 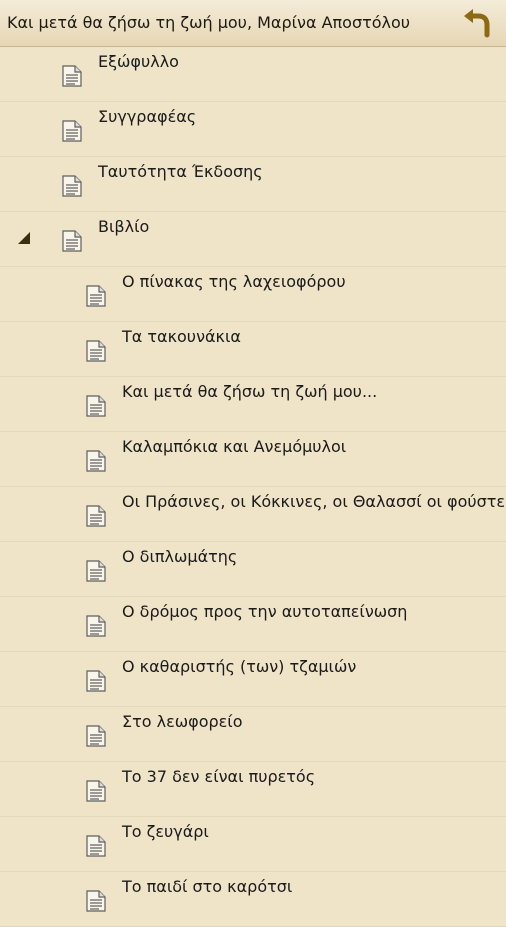 I want to click on toc-item: Ταυτότητα Έκδοσης, so click(x=253, y=184).